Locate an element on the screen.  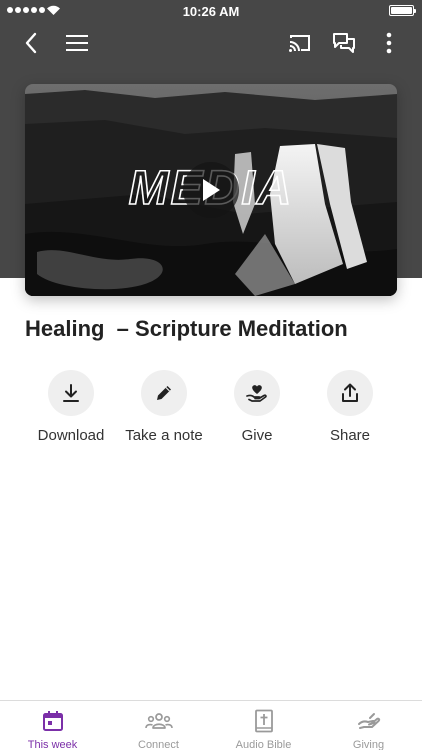
tab-audio-bible-label: Audio Bible is located at coordinates (263, 744).